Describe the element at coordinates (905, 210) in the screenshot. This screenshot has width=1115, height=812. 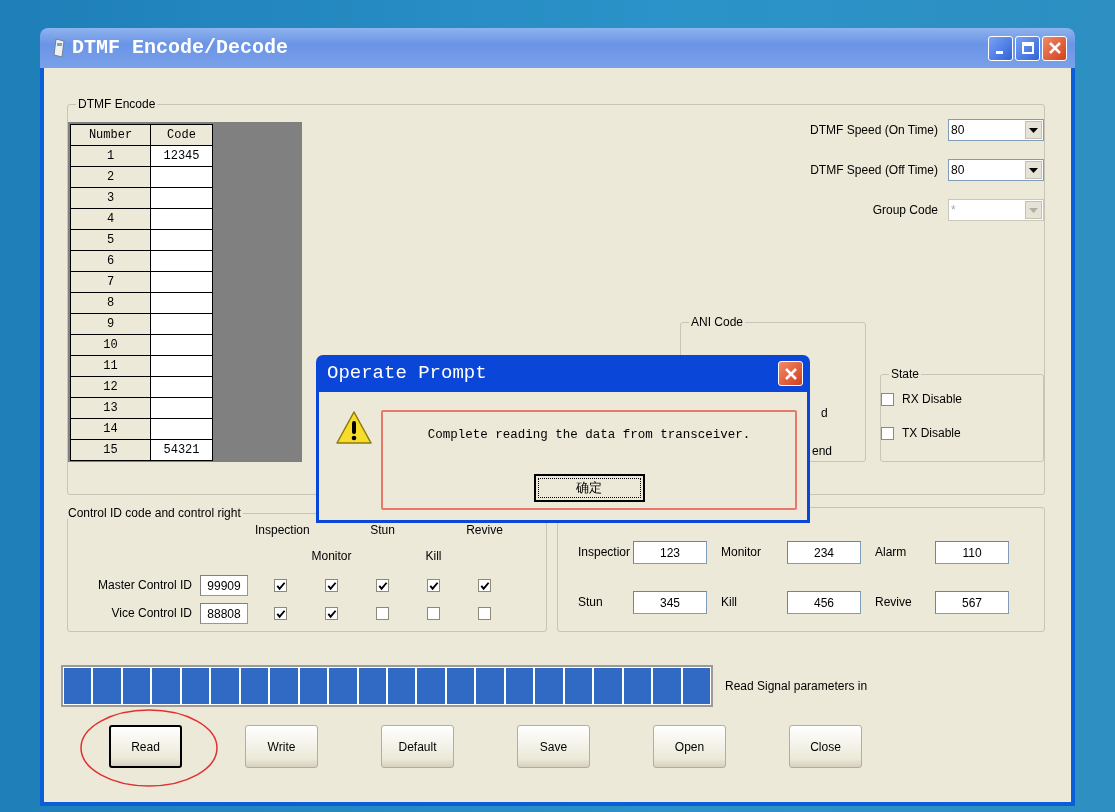
I see `setting-label: Group Code` at that location.